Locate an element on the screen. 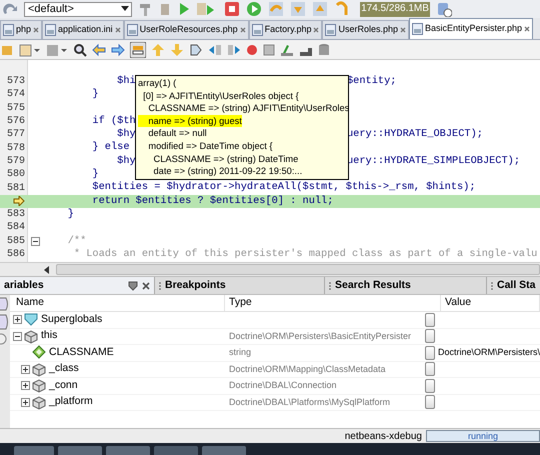 The width and height of the screenshot is (540, 455). horizontal-scrollbar-thumb is located at coordinates (298, 269).